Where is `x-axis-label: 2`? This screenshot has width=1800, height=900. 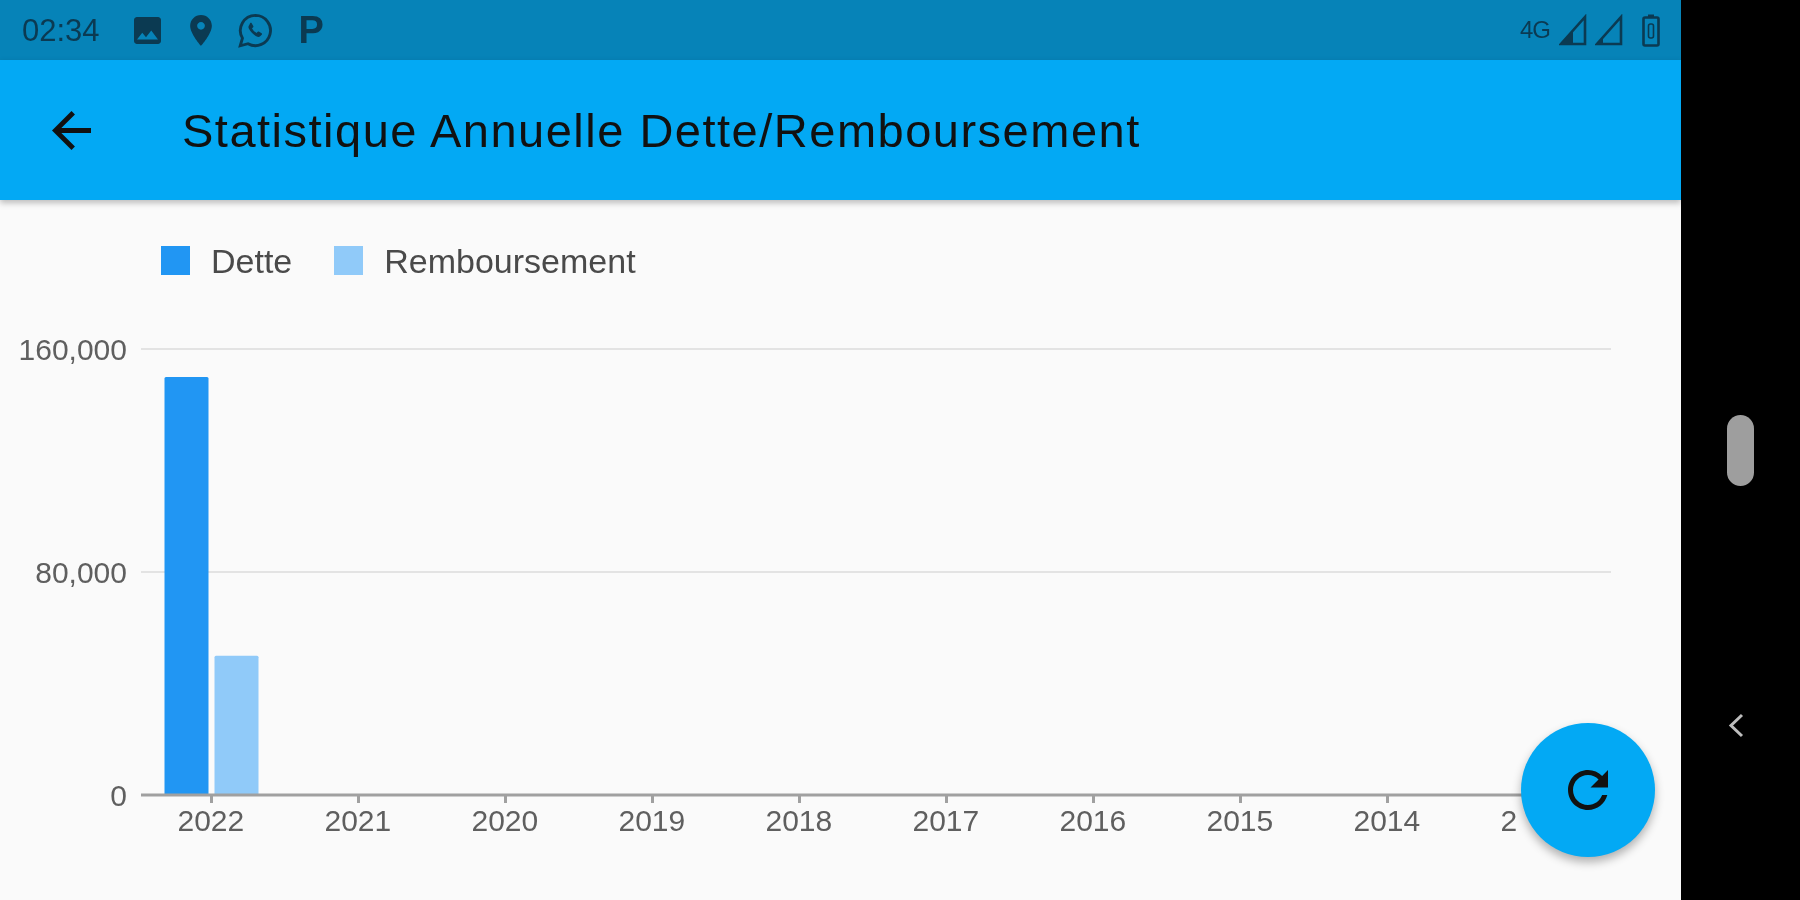
x-axis-label: 2 is located at coordinates (1509, 820).